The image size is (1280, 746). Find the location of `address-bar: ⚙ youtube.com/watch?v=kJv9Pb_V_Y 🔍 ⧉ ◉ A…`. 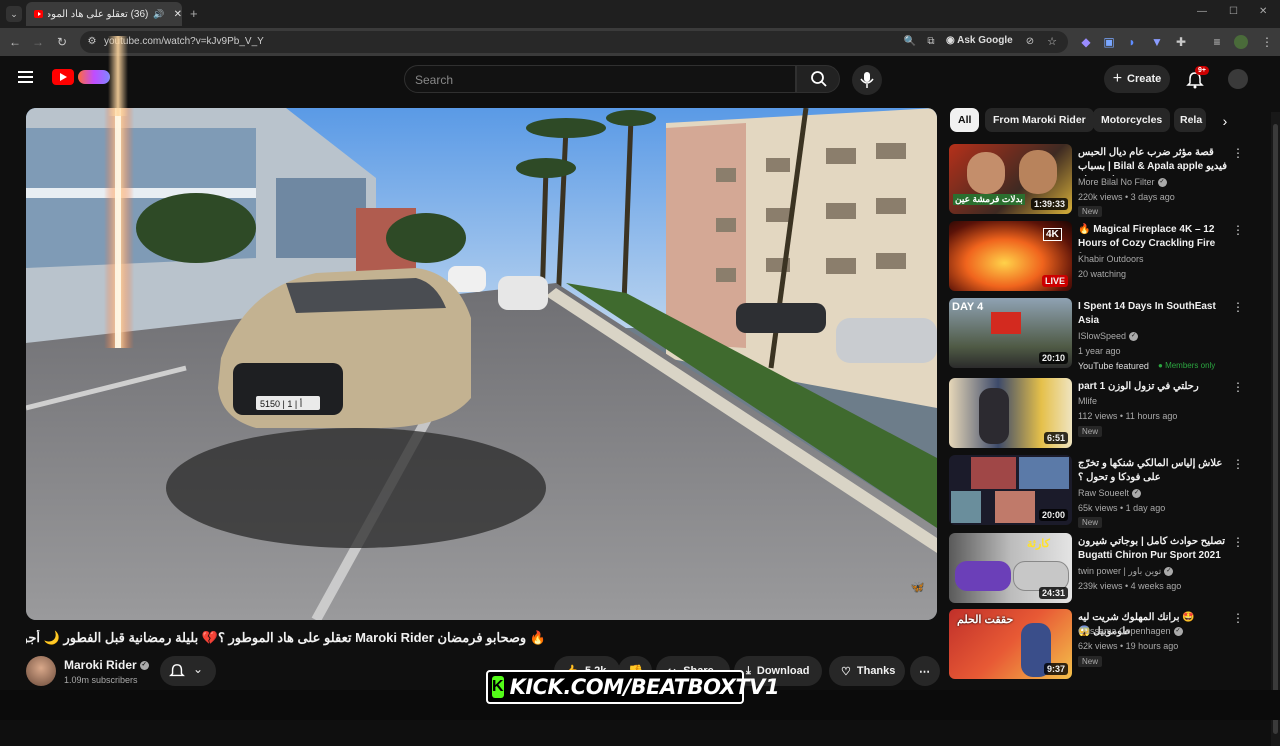

address-bar: ⚙ youtube.com/watch?v=kJv9Pb_V_Y 🔍 ⧉ ◉ A… is located at coordinates (574, 42).